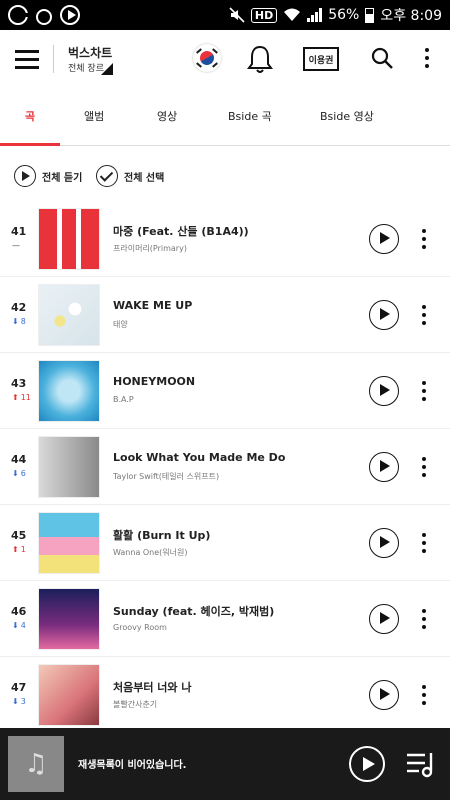 The height and width of the screenshot is (800, 450). I want to click on rank-number: 45, so click(19, 535).